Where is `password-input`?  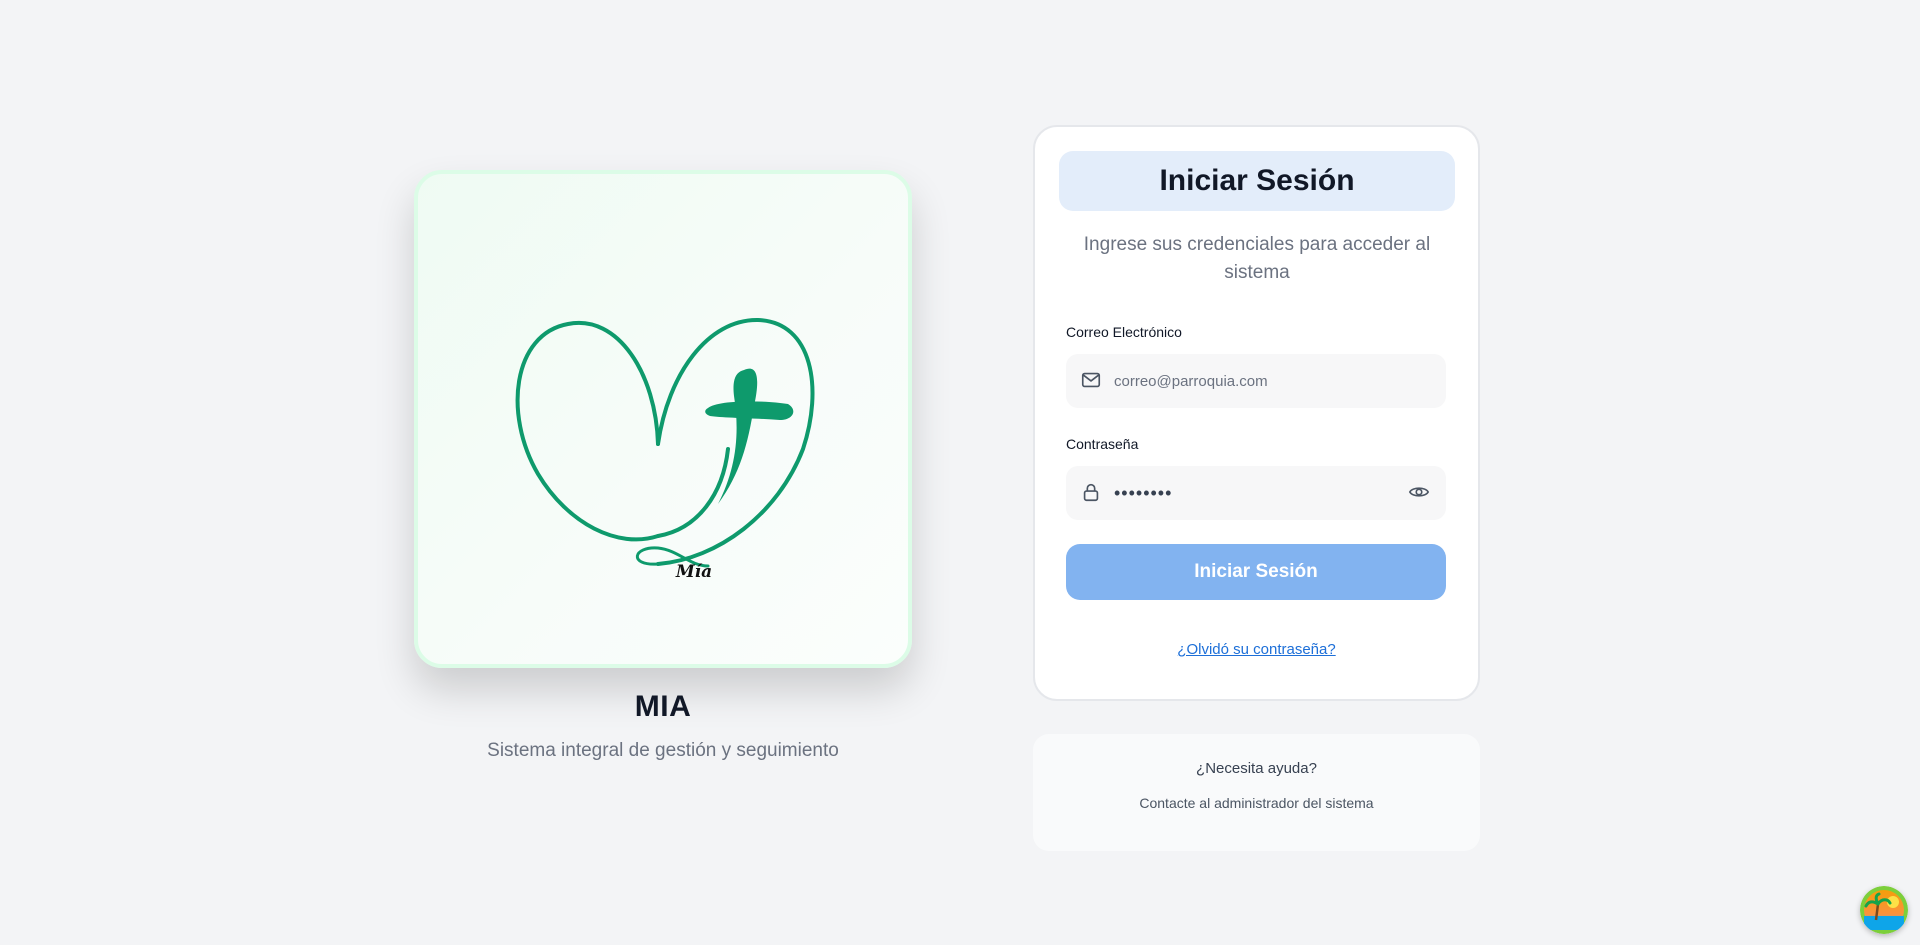
password-input is located at coordinates (1264, 493).